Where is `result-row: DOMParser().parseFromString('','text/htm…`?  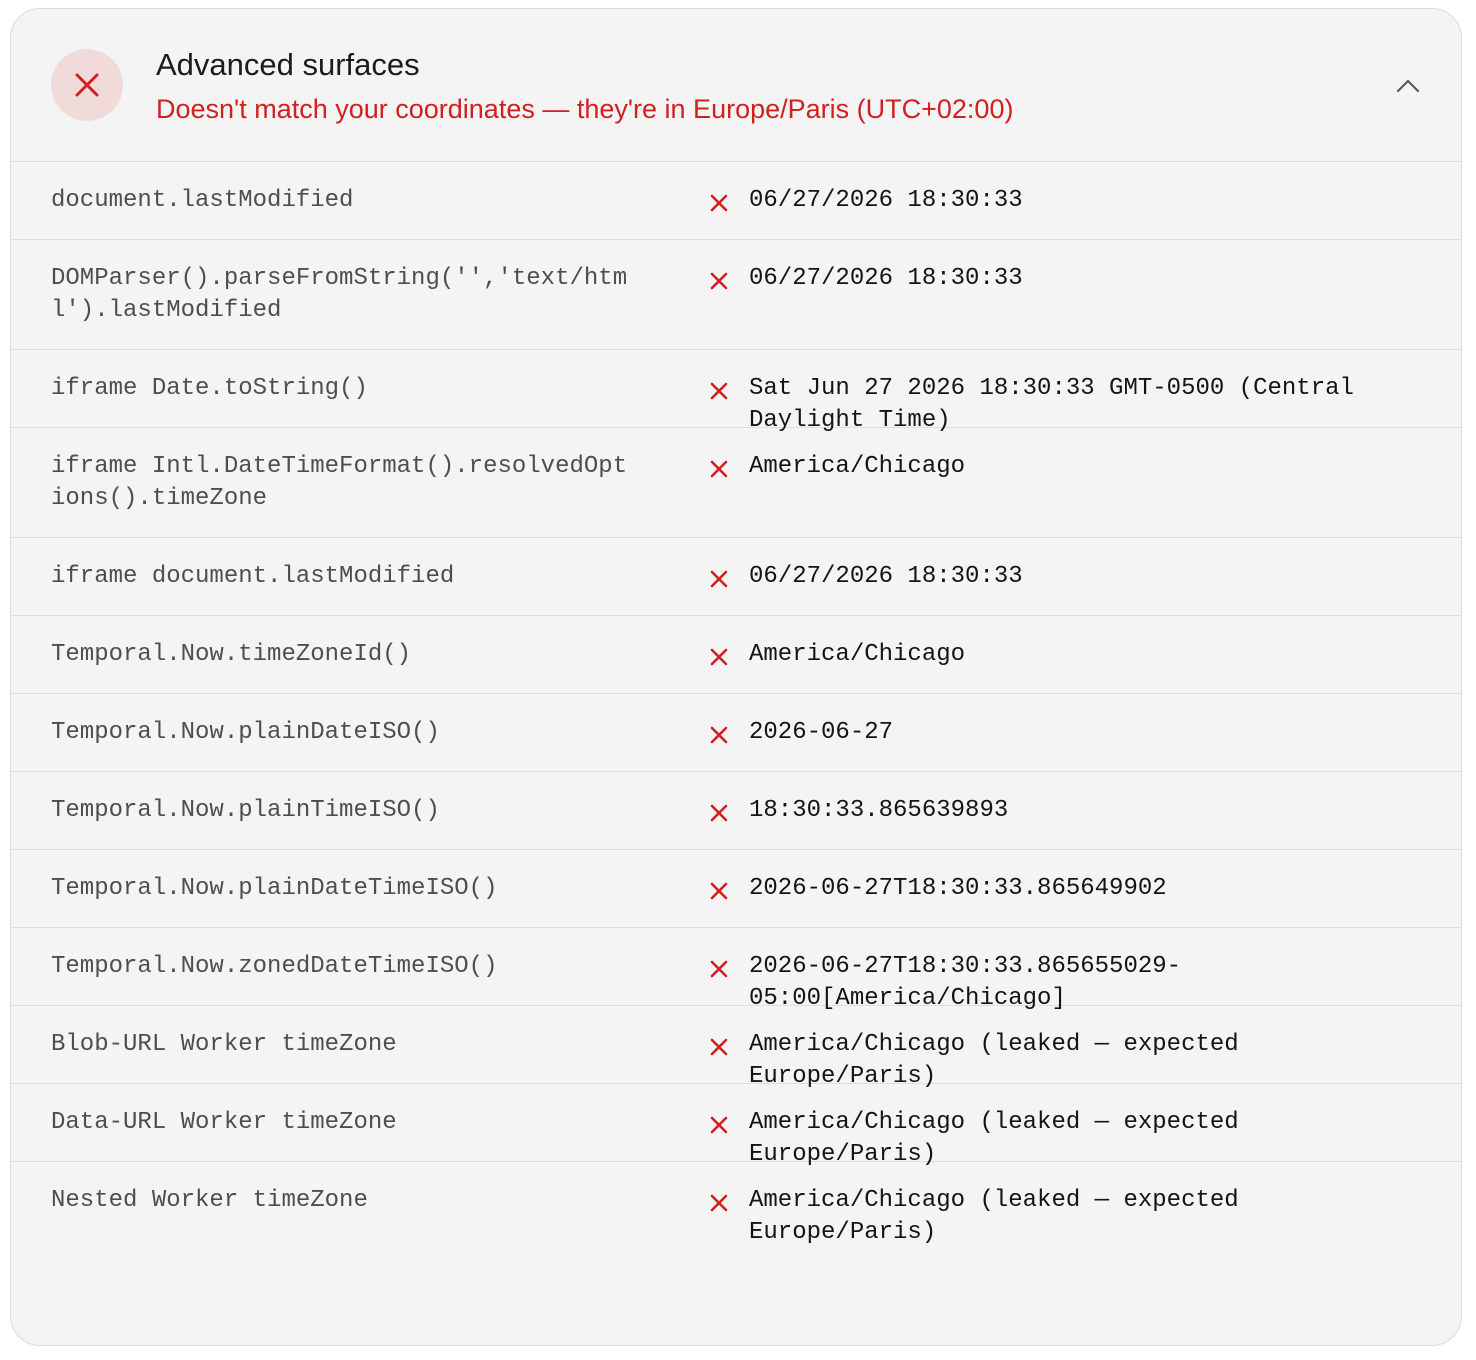 result-row: DOMParser().parseFromString('','text/htm… is located at coordinates (736, 295).